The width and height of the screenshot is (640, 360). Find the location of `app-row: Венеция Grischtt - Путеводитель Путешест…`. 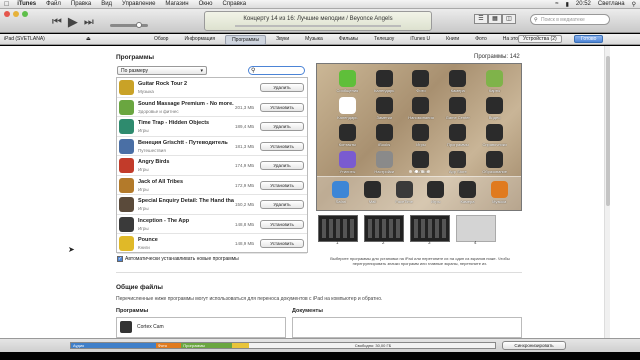

app-row: Венеция Grischtt - Путеводитель Путешест… is located at coordinates (212, 146).